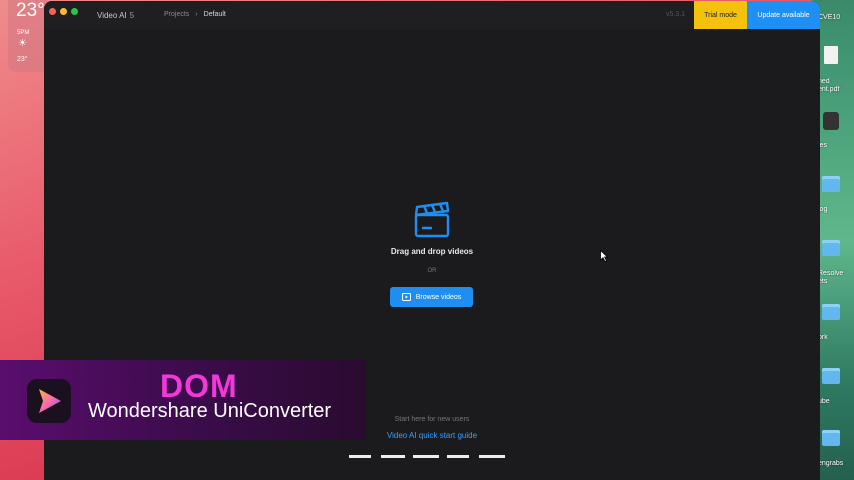 The width and height of the screenshot is (854, 480). I want to click on or-divider: OR, so click(432, 271).